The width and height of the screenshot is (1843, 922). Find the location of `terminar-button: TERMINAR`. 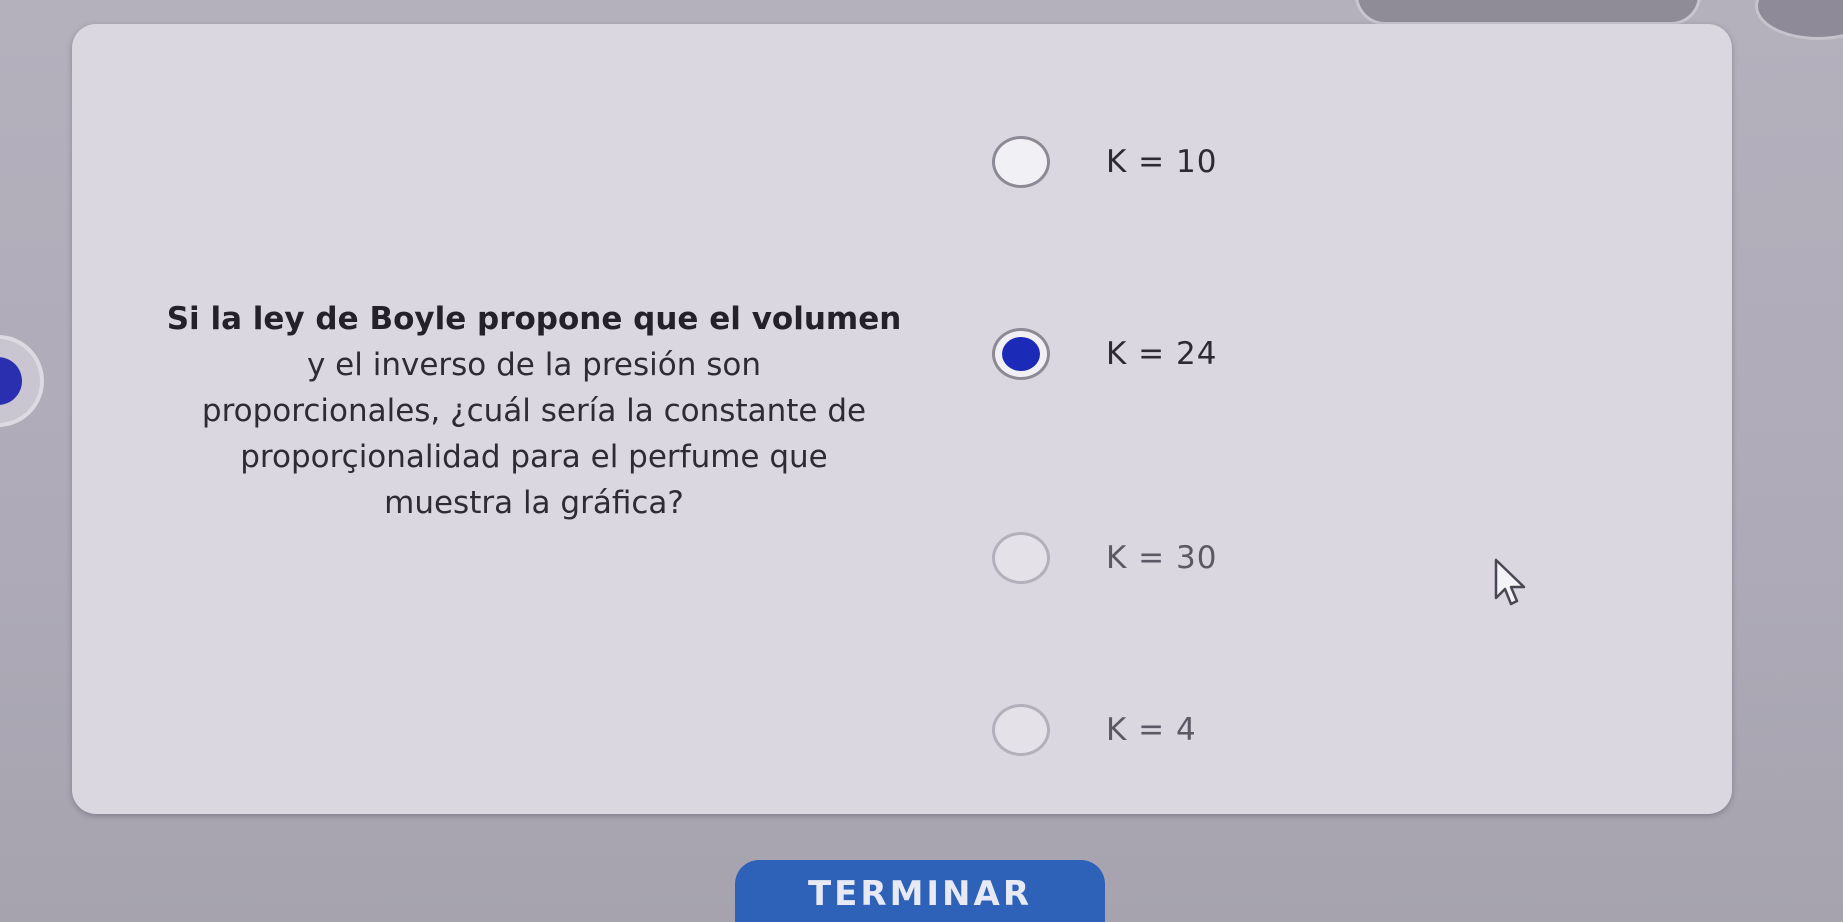

terminar-button: TERMINAR is located at coordinates (920, 891).